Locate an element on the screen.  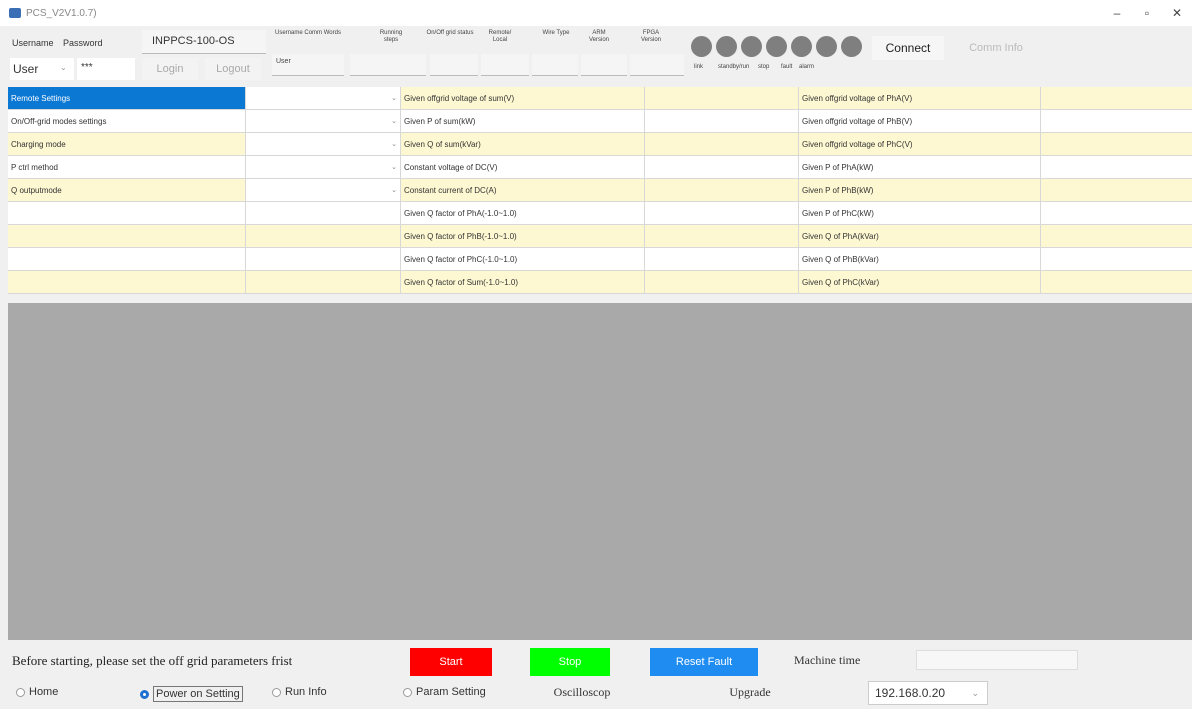
stop-led-icon is located at coordinates (751, 46).